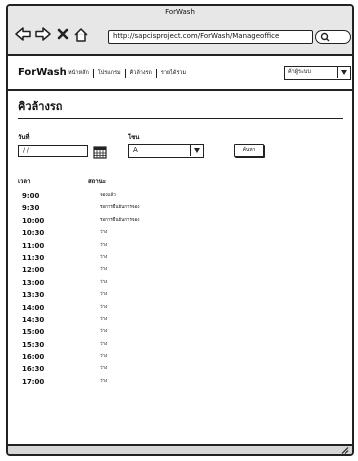 The width and height of the screenshot is (358, 461). I want to click on row-time: 9:00, so click(31, 196).